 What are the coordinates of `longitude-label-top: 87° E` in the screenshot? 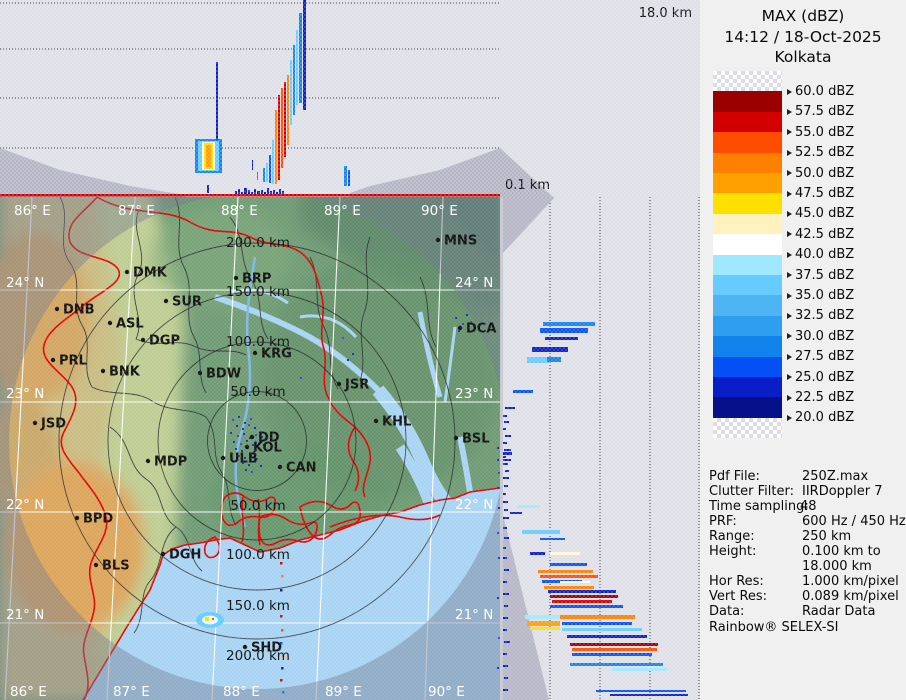 It's located at (136, 211).